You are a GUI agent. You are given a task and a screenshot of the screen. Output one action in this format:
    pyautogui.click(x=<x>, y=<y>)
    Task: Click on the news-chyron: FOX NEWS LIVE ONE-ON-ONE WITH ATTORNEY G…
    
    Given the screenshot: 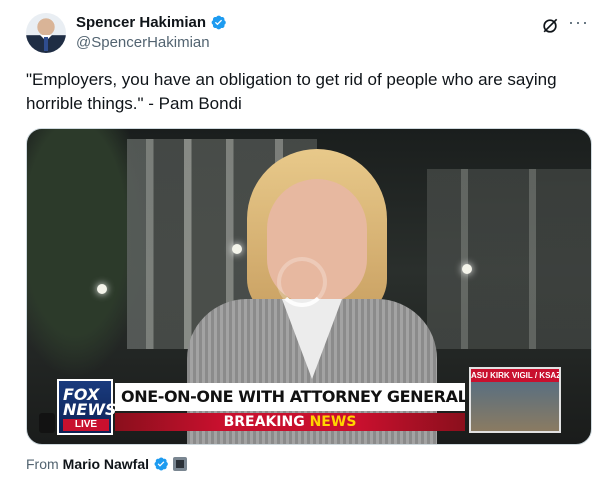 What is the action you would take?
    pyautogui.click(x=262, y=407)
    